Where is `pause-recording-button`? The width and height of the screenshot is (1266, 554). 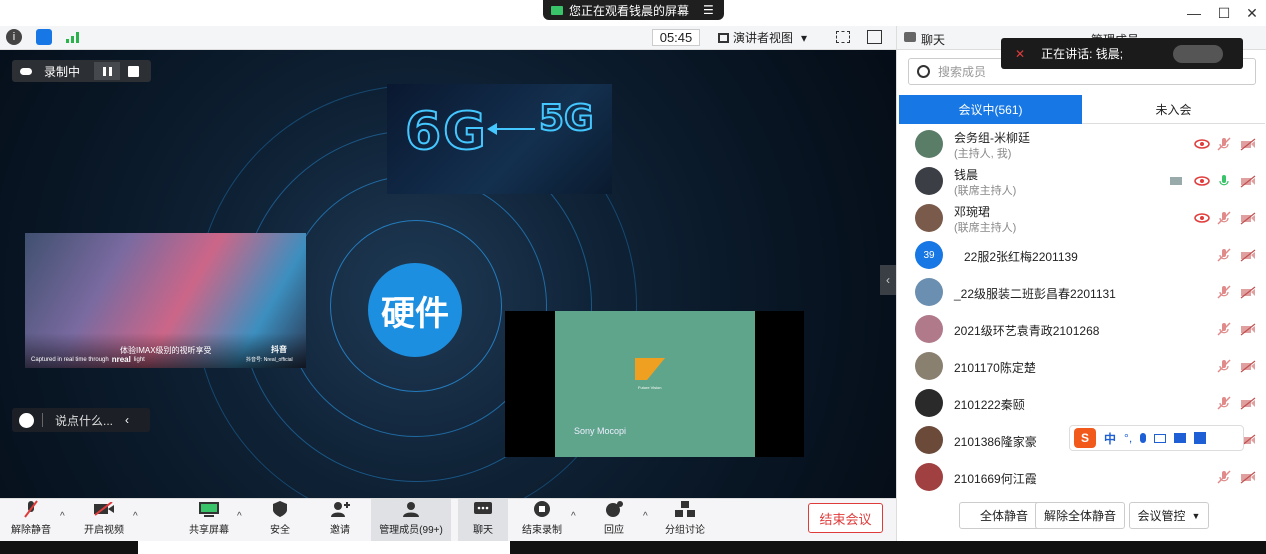 pause-recording-button is located at coordinates (107, 71).